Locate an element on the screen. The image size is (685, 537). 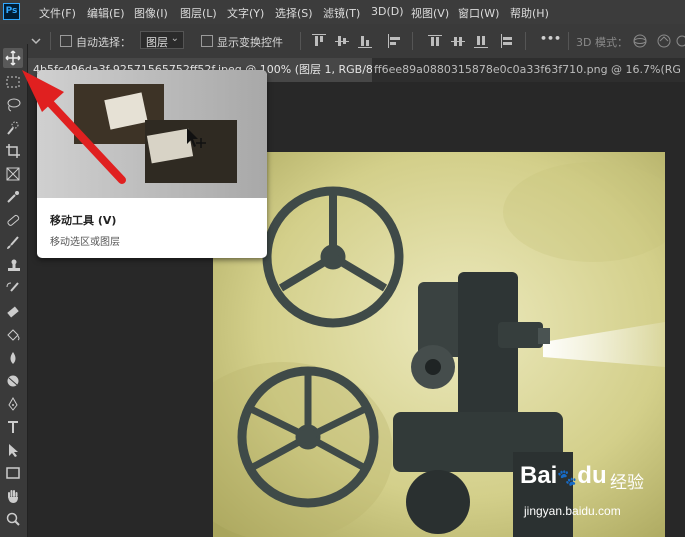
align-vcenter-icon is located at coordinates (342, 41).